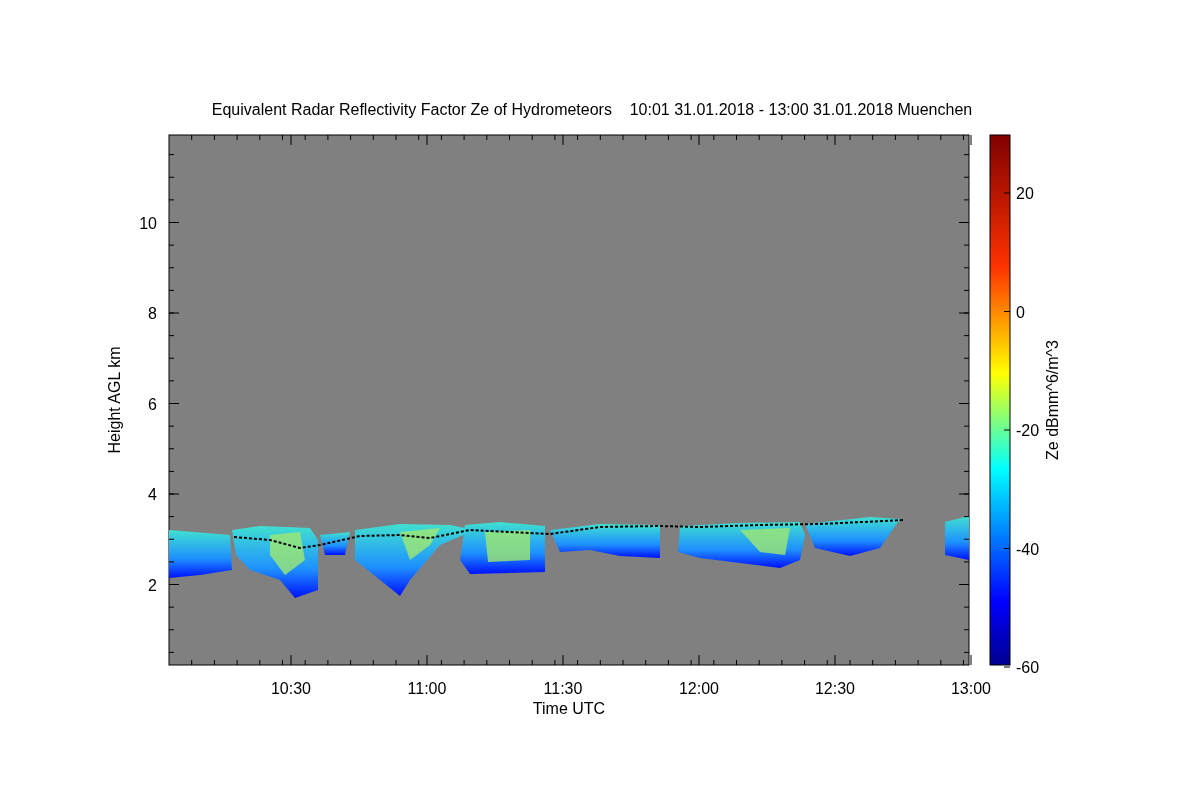 Image resolution: width=1200 pixels, height=800 pixels. I want to click on colorbar-tick-label: -40, so click(1028, 549).